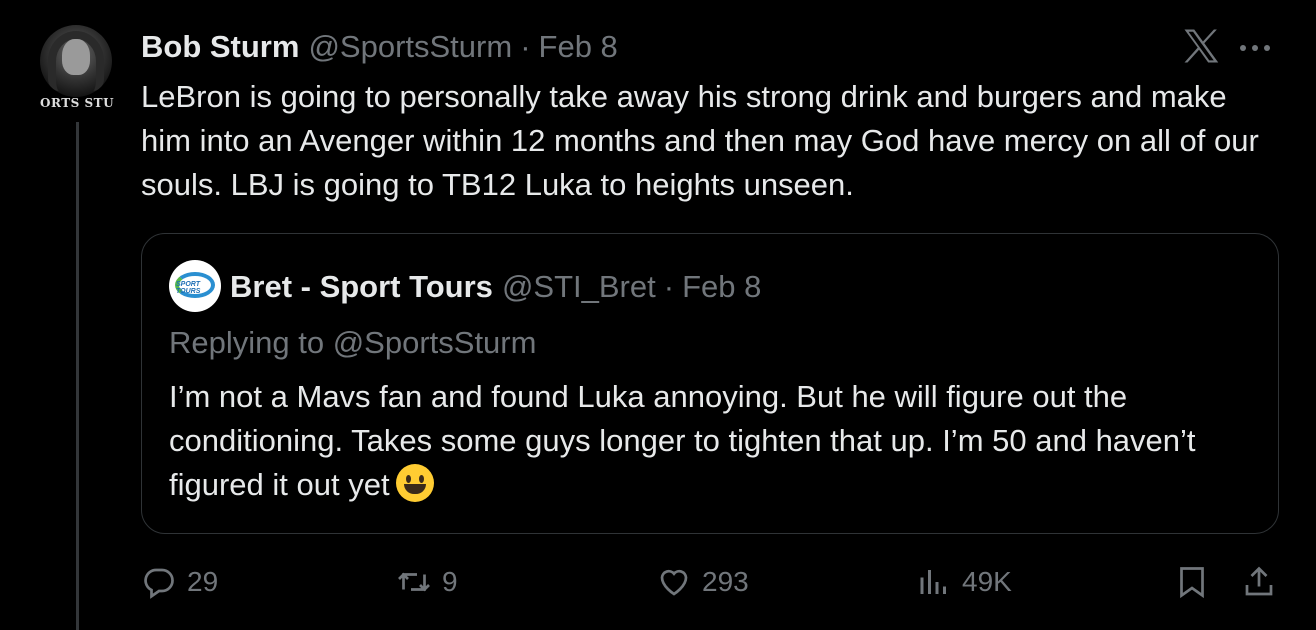 This screenshot has width=1316, height=630. I want to click on quote-author-name: Bret - Sport Tours, so click(361, 287).